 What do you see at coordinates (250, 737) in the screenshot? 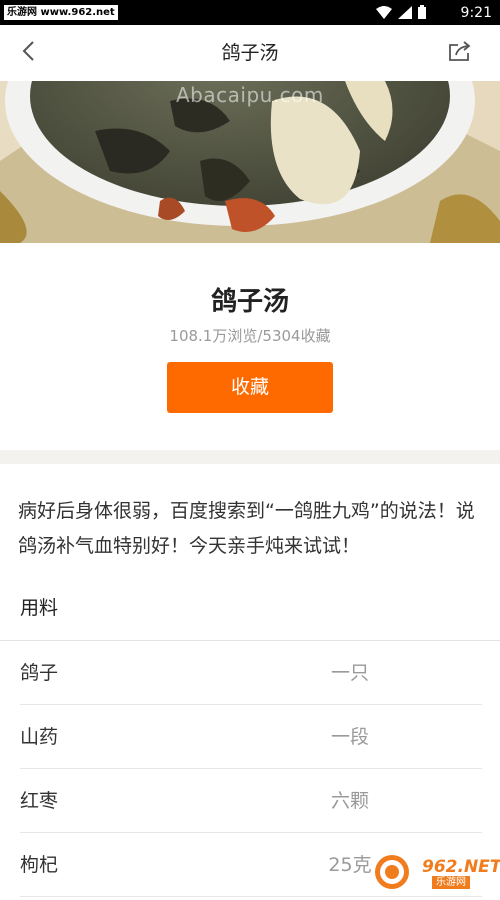
I see `ingredient-row: 山药 一段` at bounding box center [250, 737].